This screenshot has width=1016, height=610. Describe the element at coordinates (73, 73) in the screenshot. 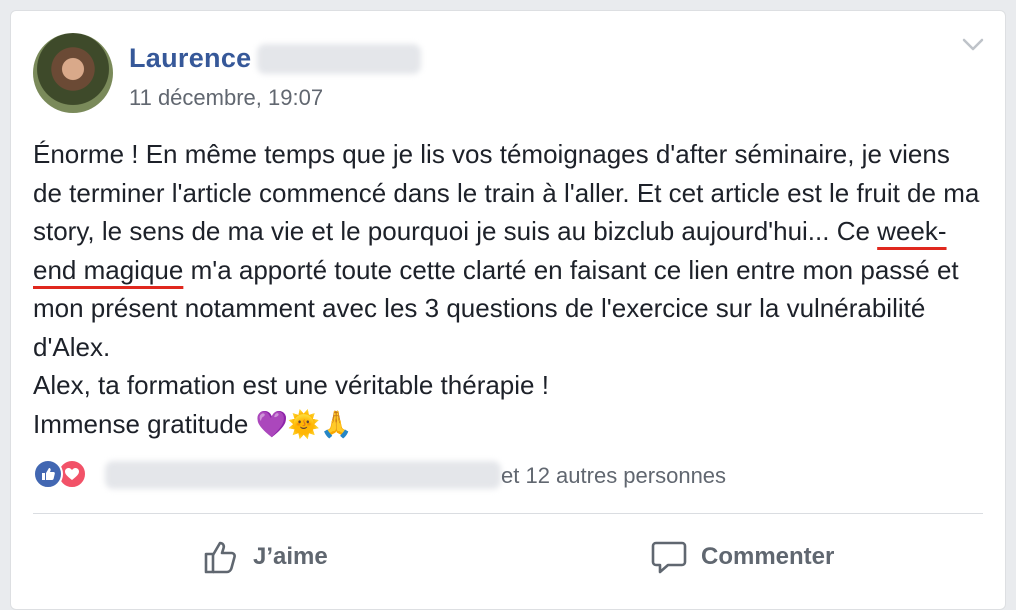

I see `avatar` at that location.